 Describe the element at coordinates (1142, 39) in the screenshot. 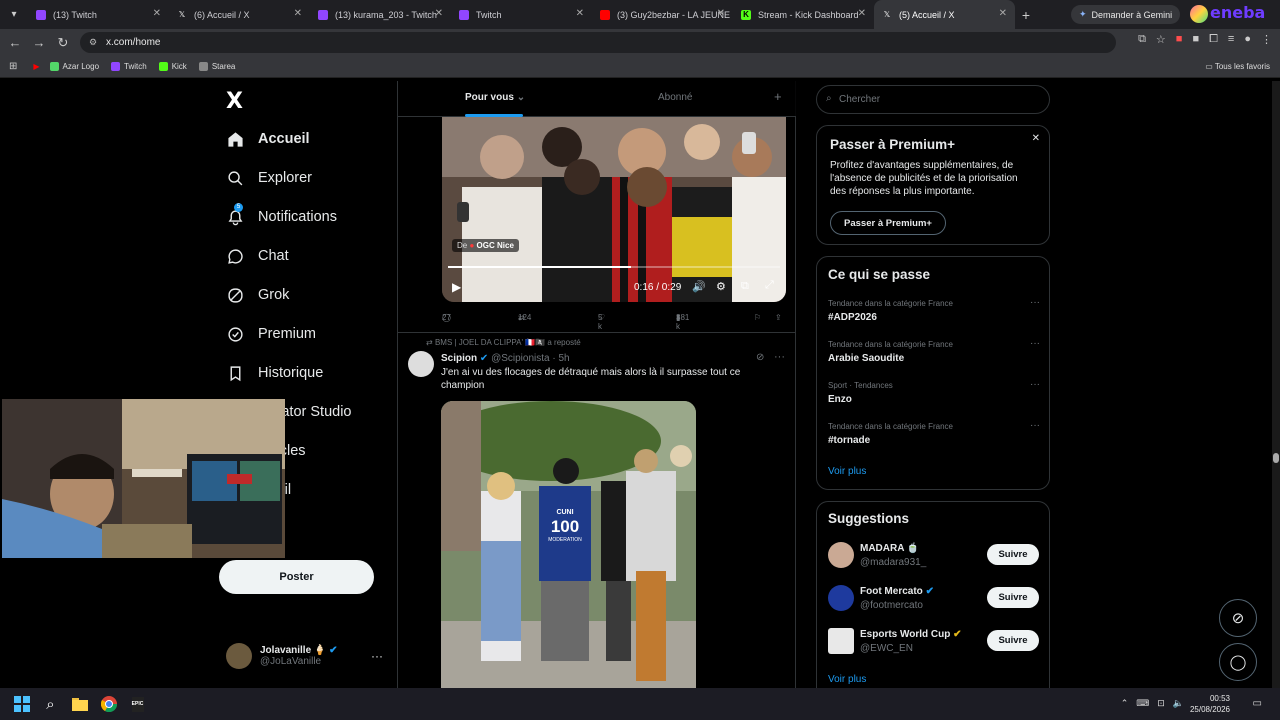

I see `install-icon: ⧉` at that location.